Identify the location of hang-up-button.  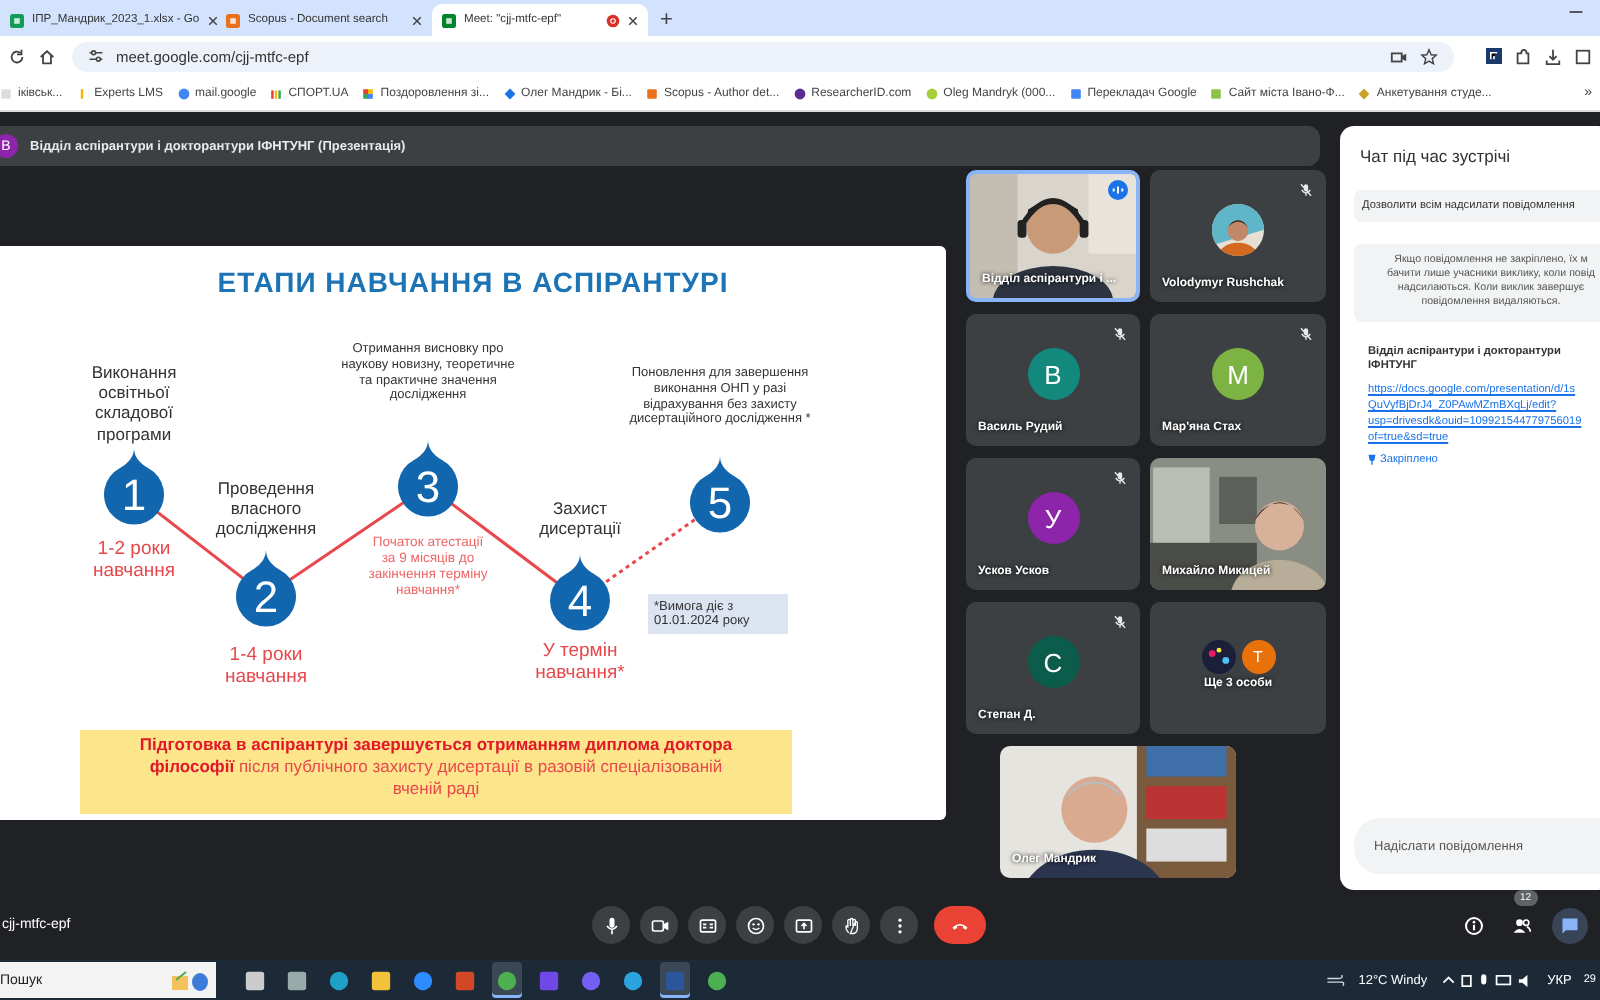
(960, 925).